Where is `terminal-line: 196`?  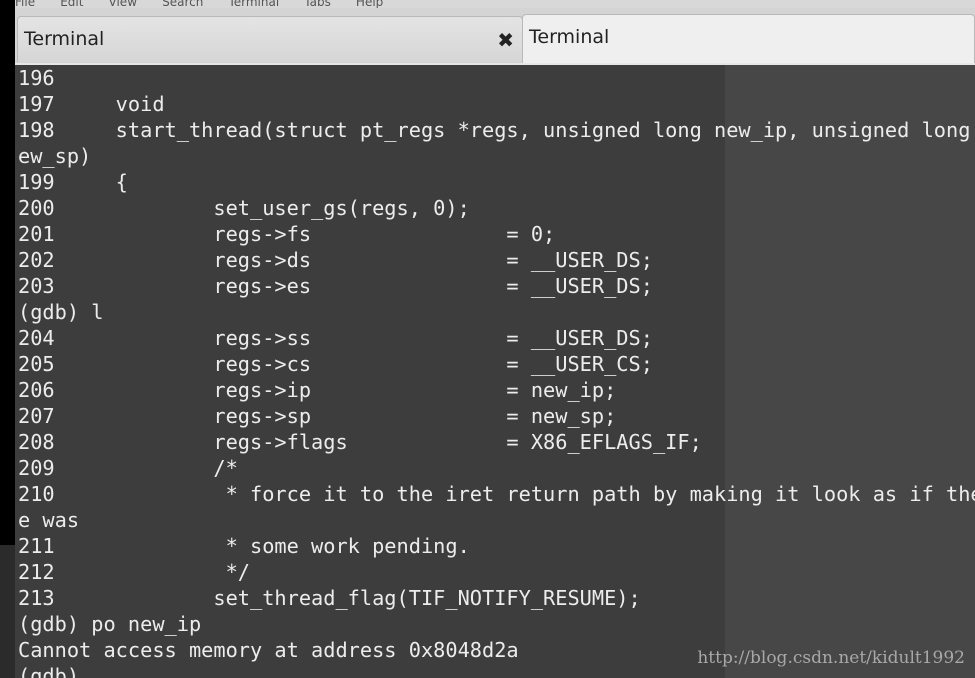
terminal-line: 196 is located at coordinates (36, 78).